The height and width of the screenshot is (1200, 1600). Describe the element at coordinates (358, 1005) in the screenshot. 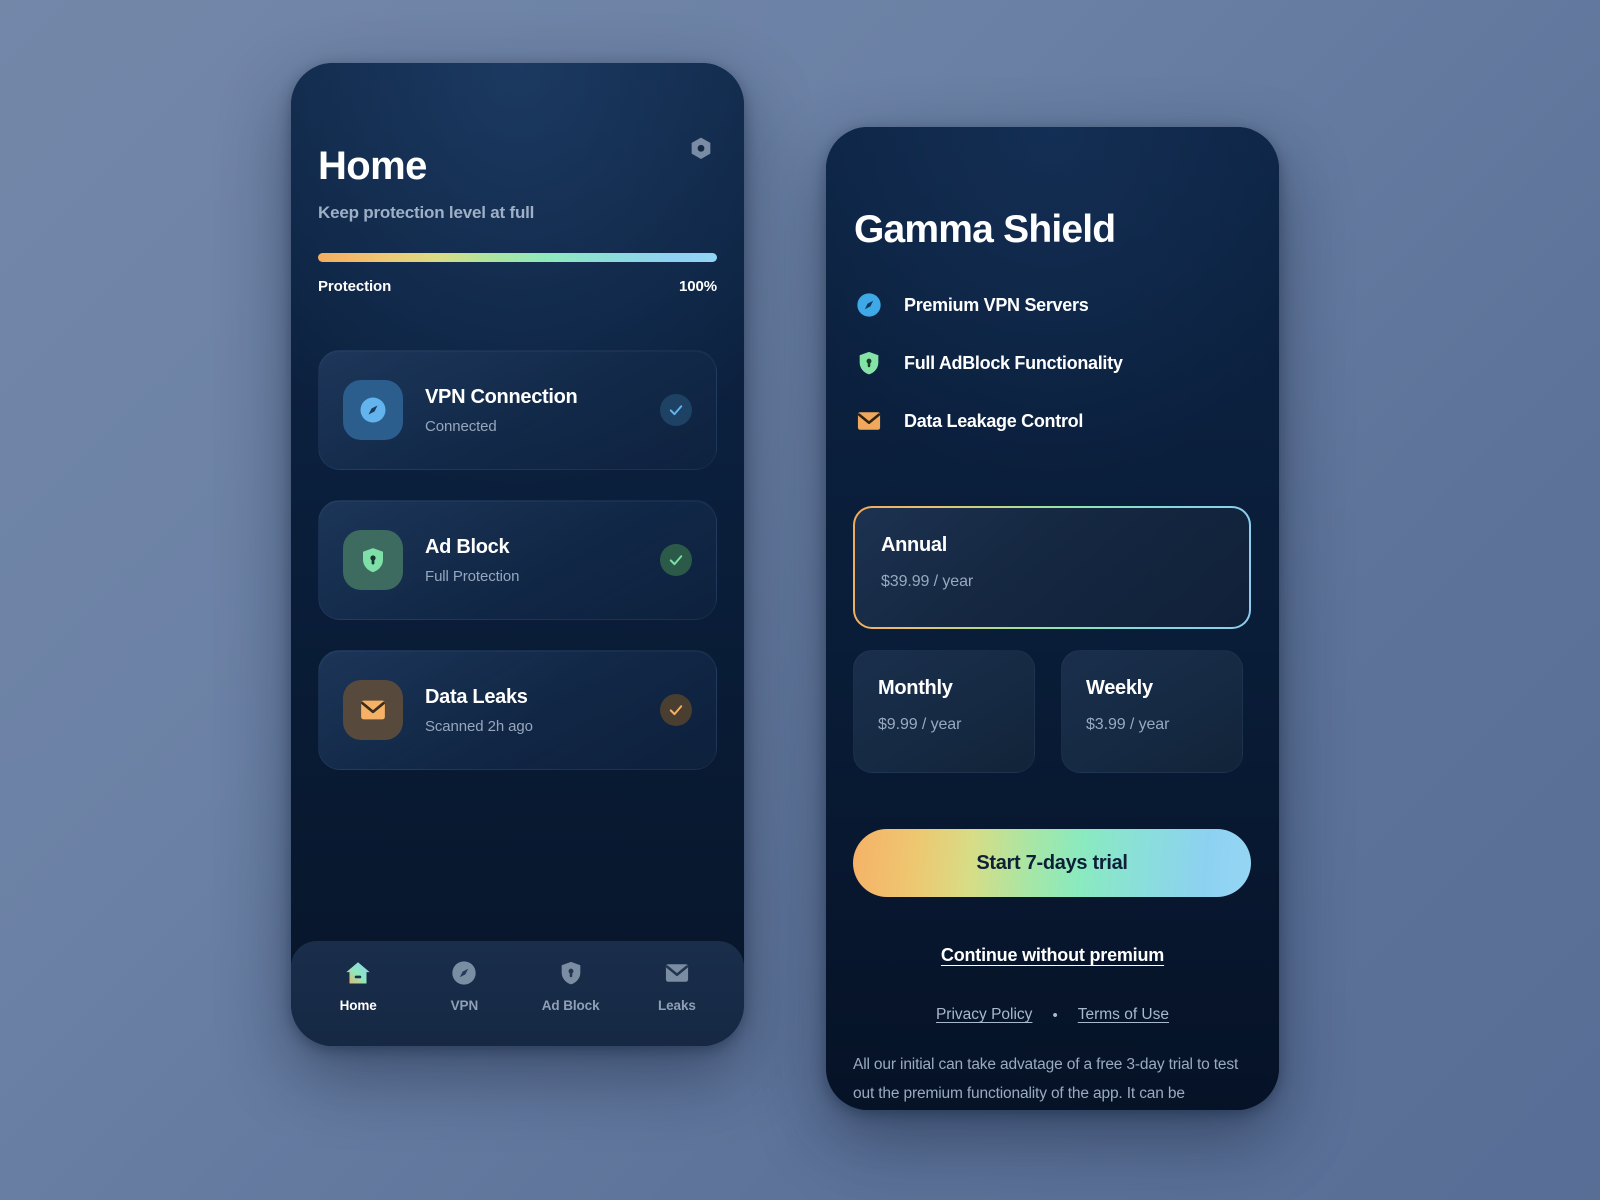

I see `tab-label: Home` at that location.